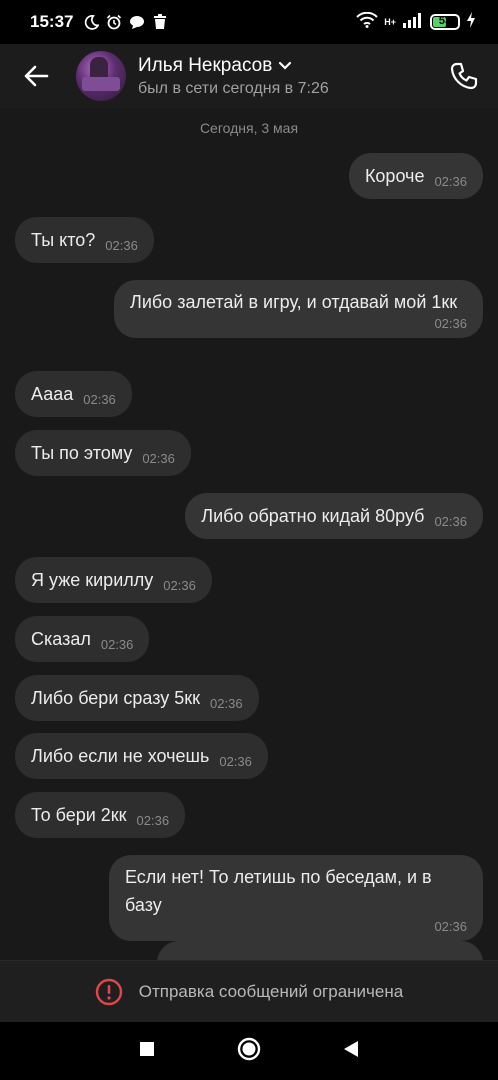 The width and height of the screenshot is (498, 1080). Describe the element at coordinates (313, 516) in the screenshot. I see `message-text: Либо обратно кидай 80руб` at that location.